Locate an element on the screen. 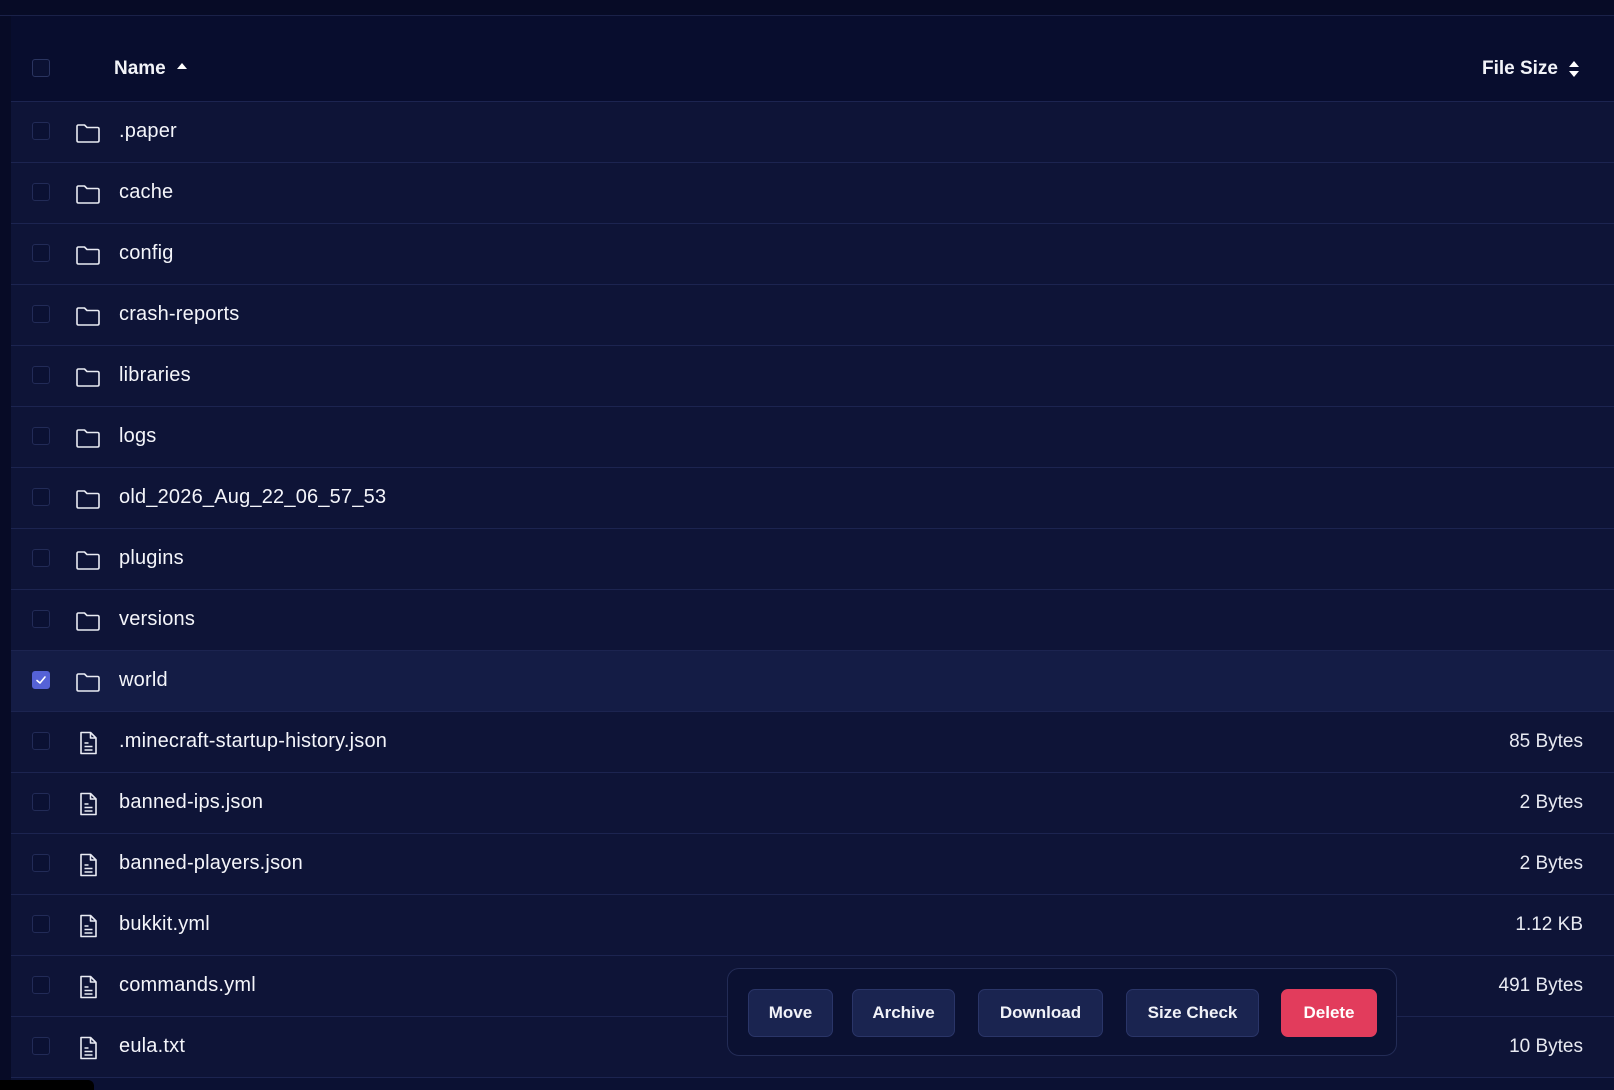  file-name: versions is located at coordinates (157, 619).